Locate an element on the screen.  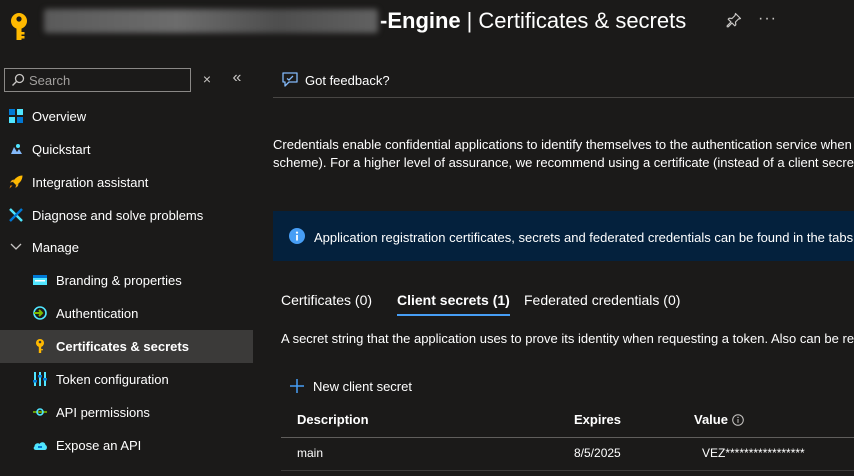
page-title: -Engine | Certificates & secrets is located at coordinates (365, 21).